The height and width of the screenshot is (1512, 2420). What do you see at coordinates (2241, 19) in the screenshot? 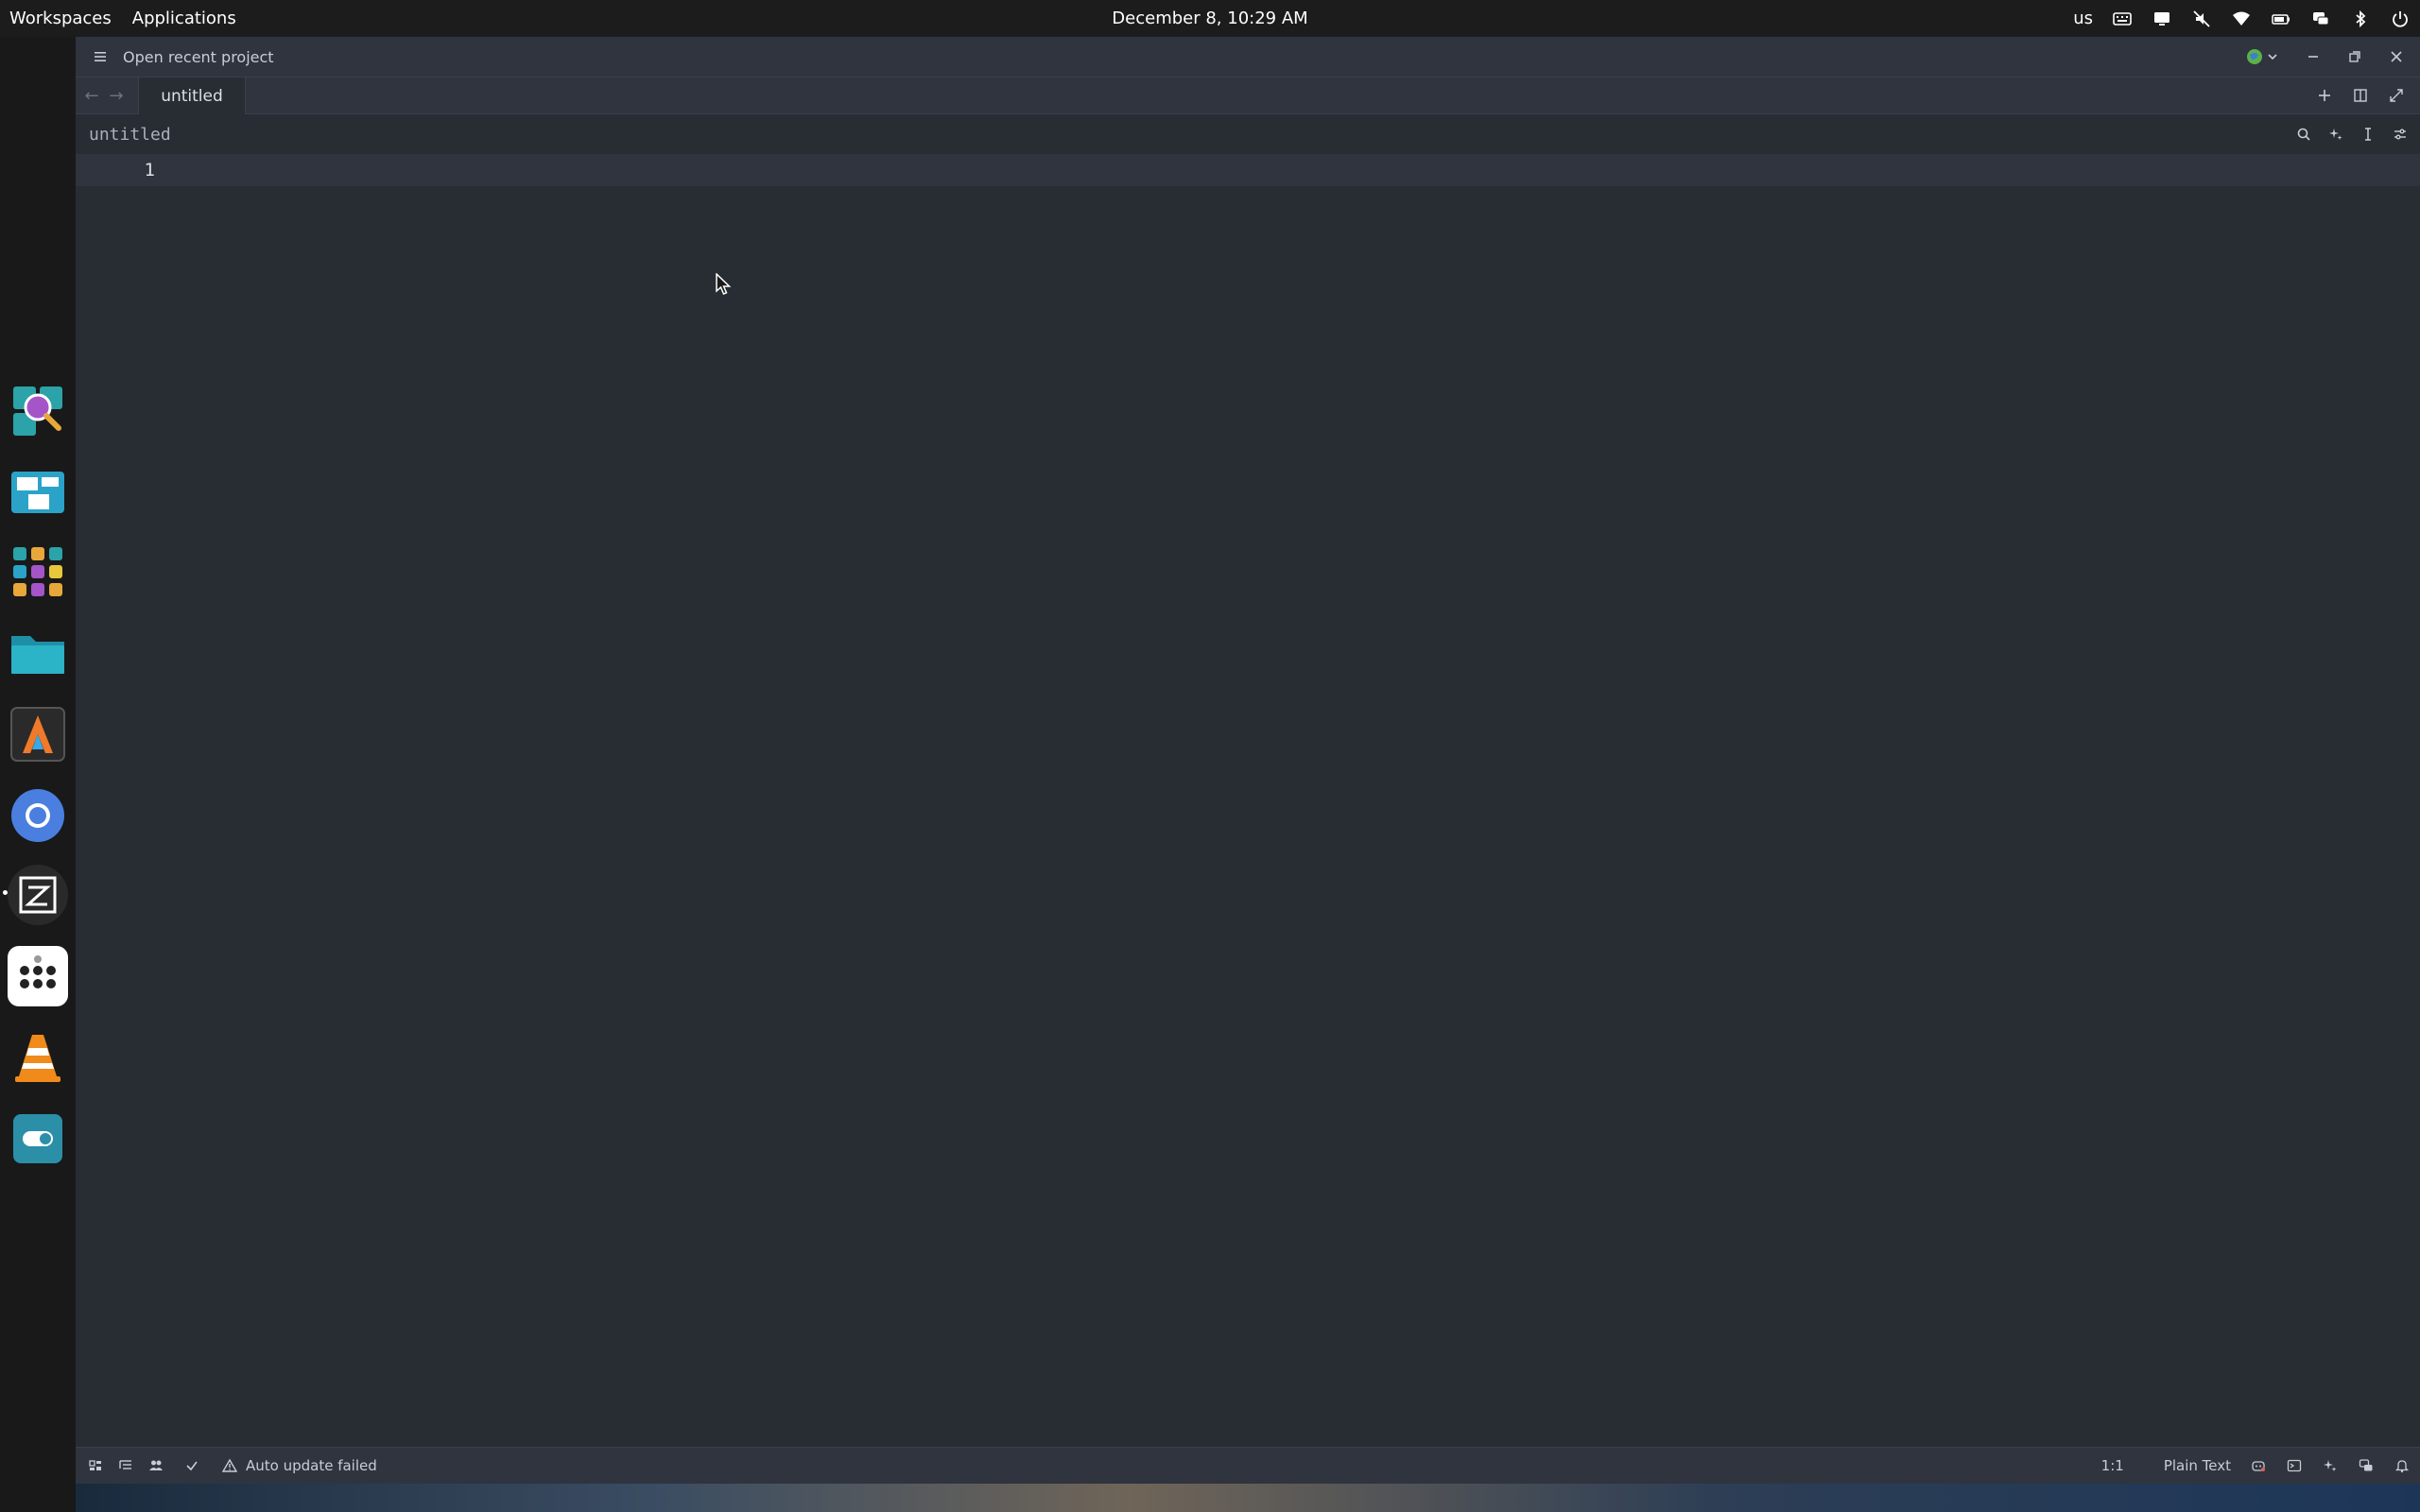
I see `wifi-icon` at bounding box center [2241, 19].